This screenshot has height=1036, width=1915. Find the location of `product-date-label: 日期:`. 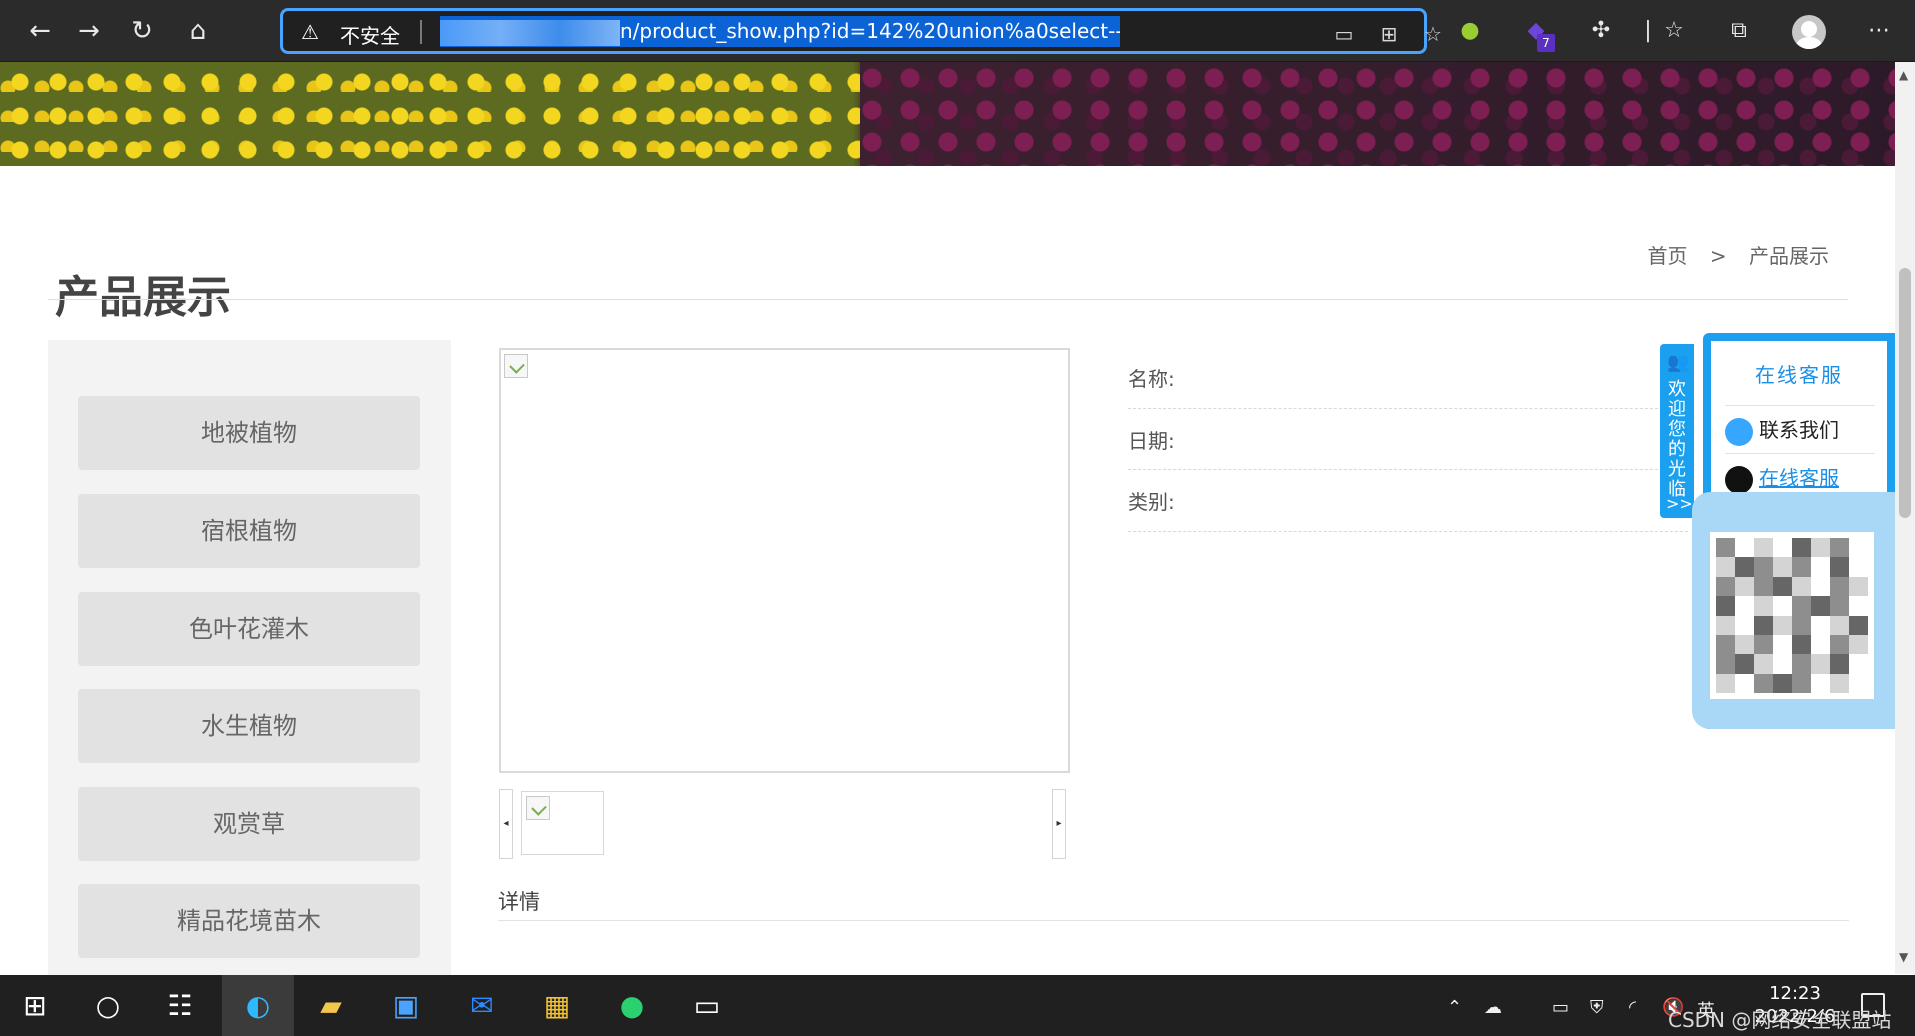

product-date-label: 日期: is located at coordinates (1151, 441).